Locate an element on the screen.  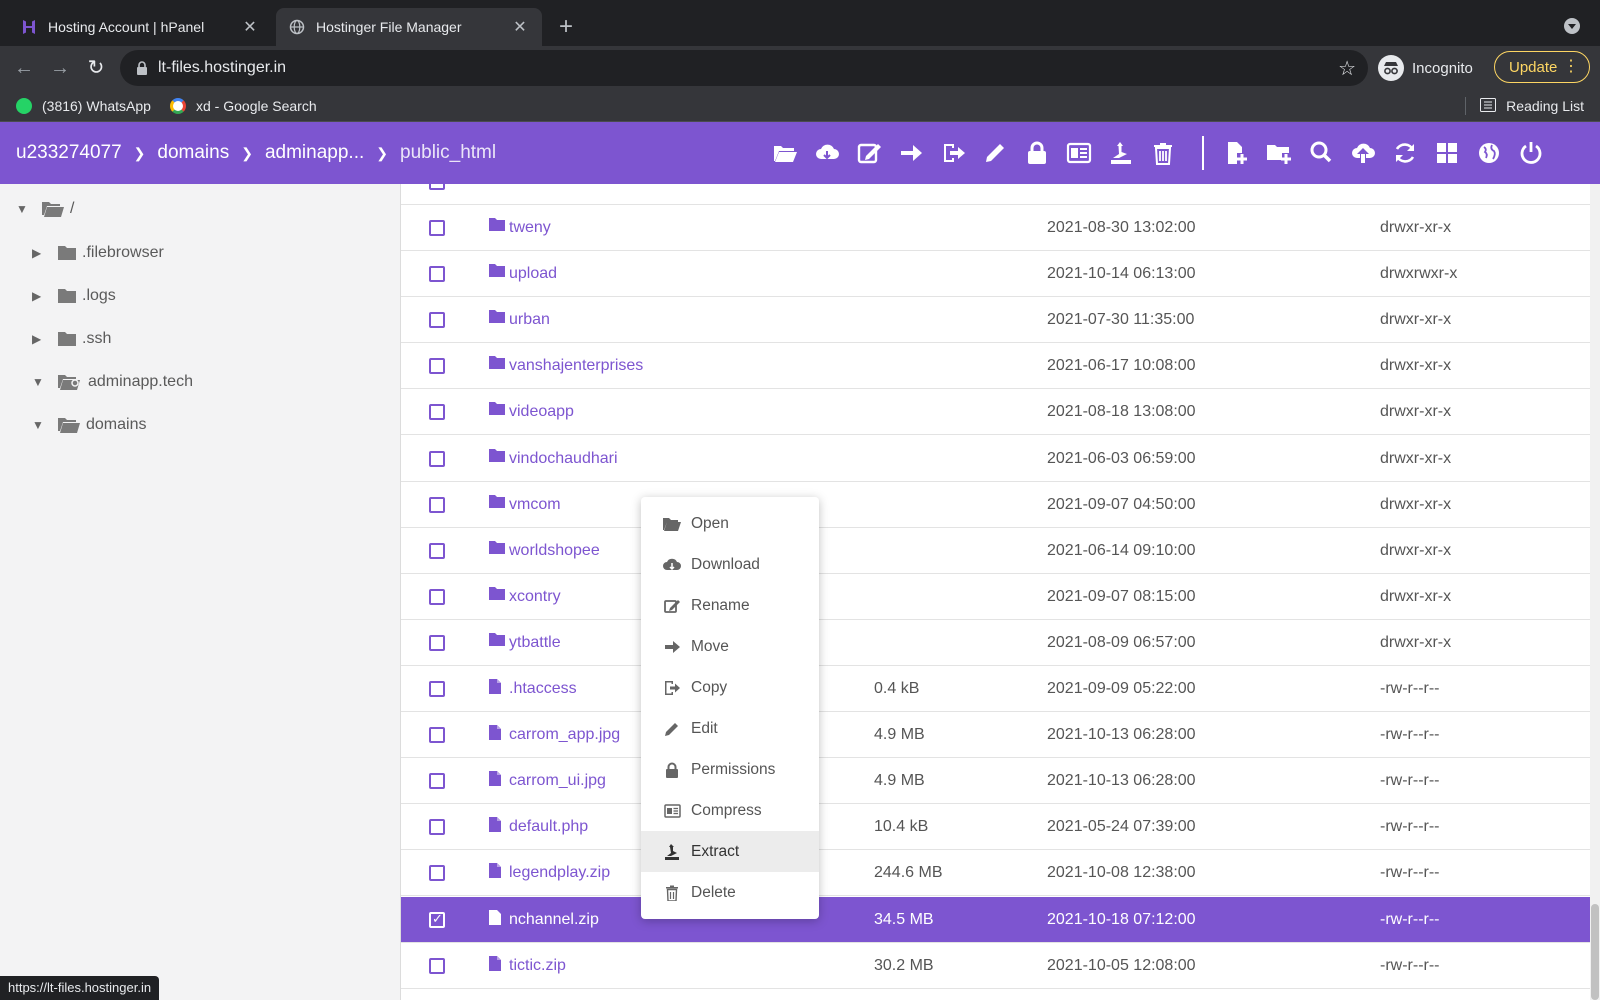
new-tab-button: + is located at coordinates (566, 27).